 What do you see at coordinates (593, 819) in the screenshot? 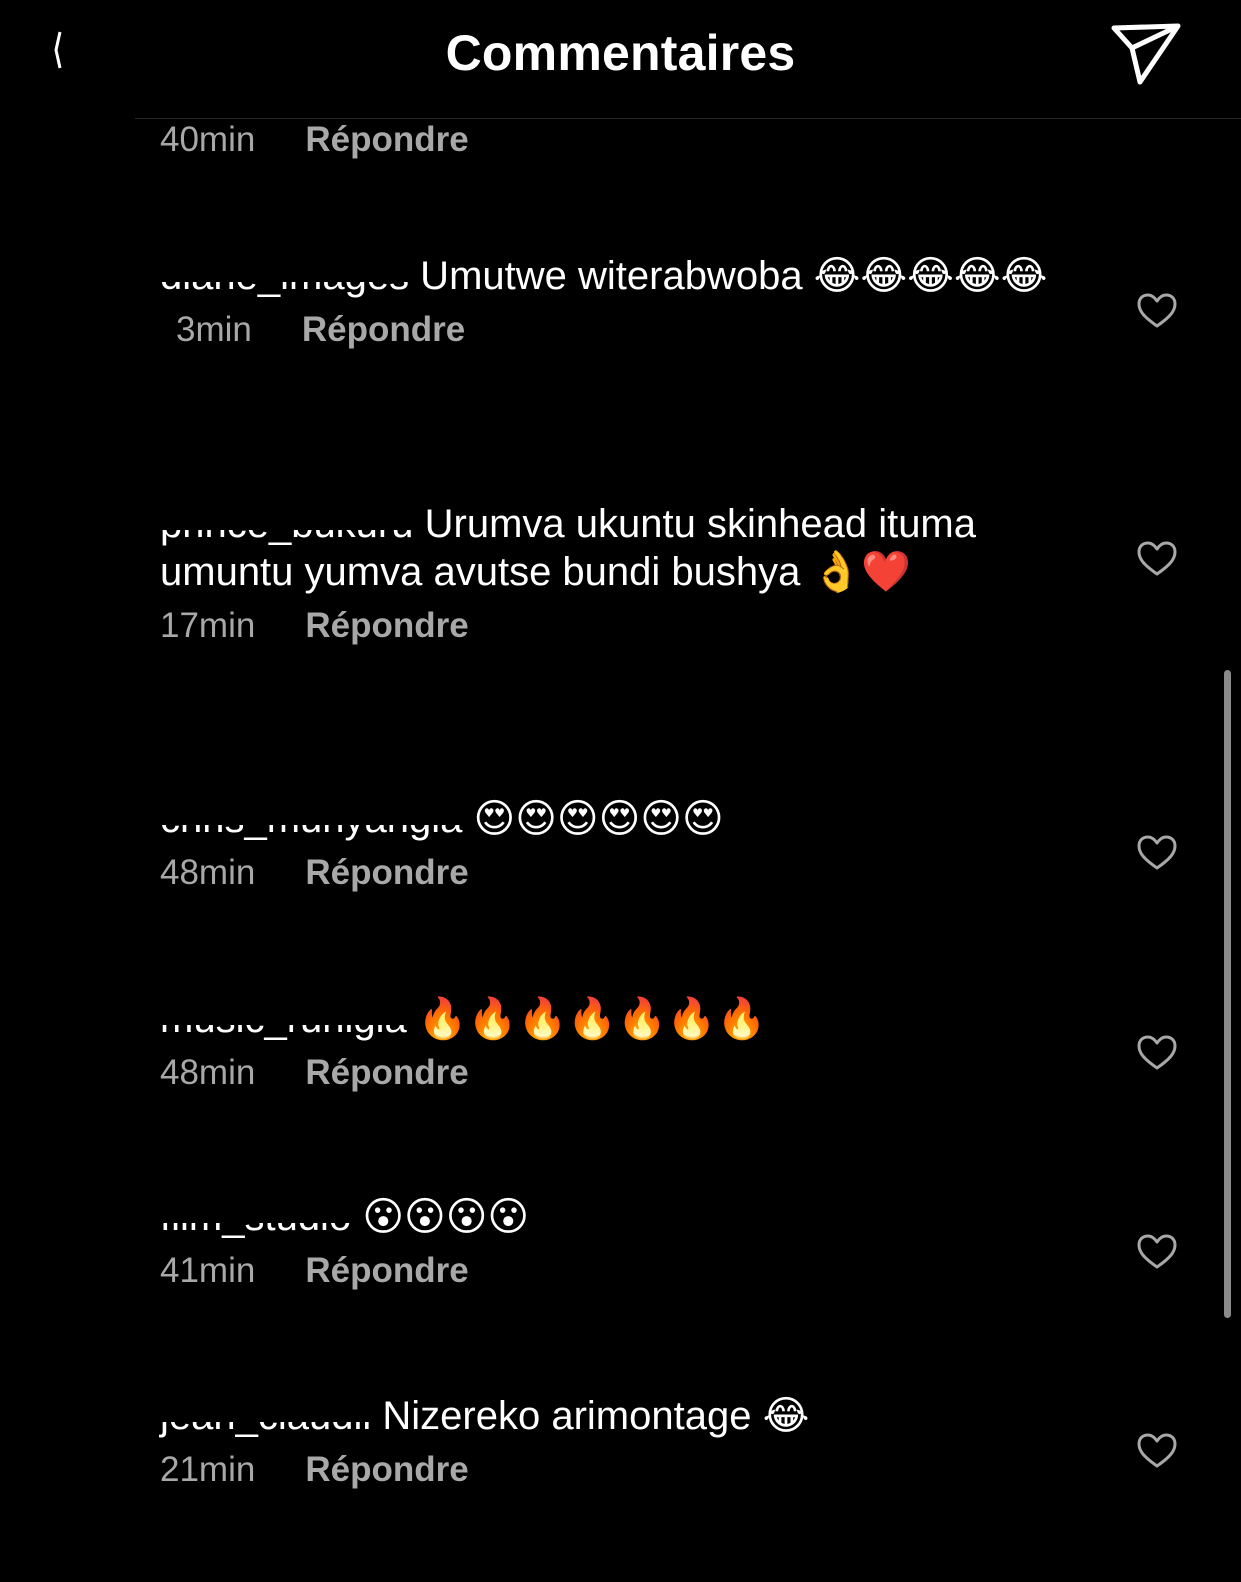
I see `comment-text: 😍😍😍😍😍😍` at bounding box center [593, 819].